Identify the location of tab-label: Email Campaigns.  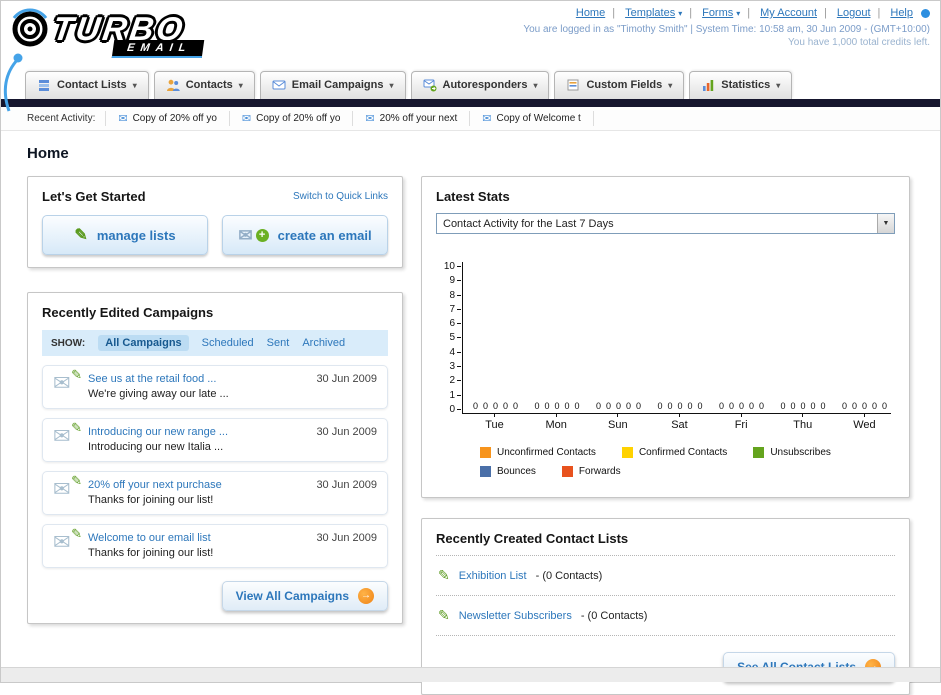
(337, 85).